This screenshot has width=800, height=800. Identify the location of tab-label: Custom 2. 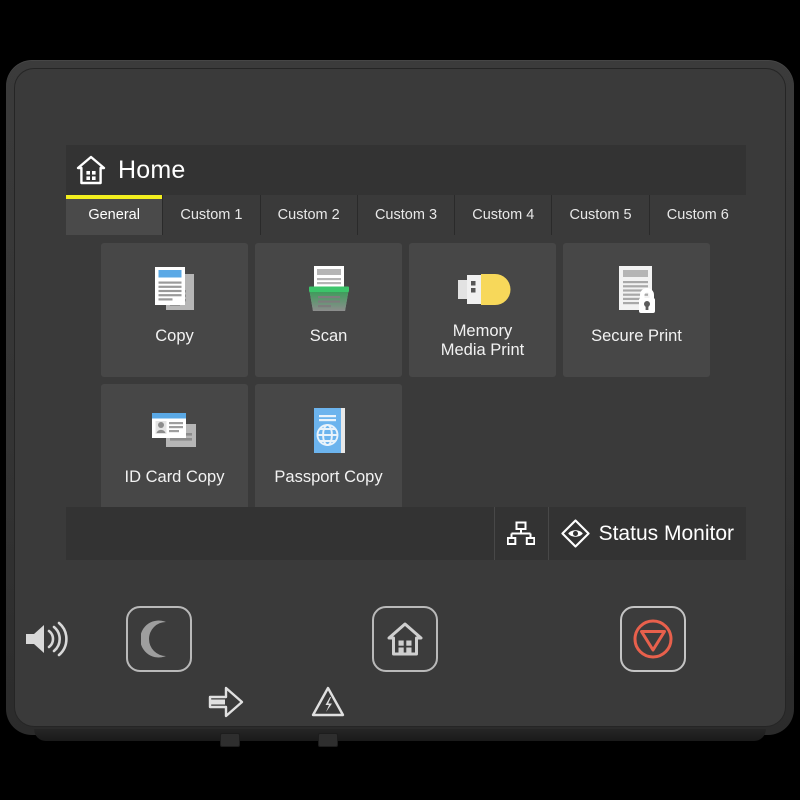
(308, 215).